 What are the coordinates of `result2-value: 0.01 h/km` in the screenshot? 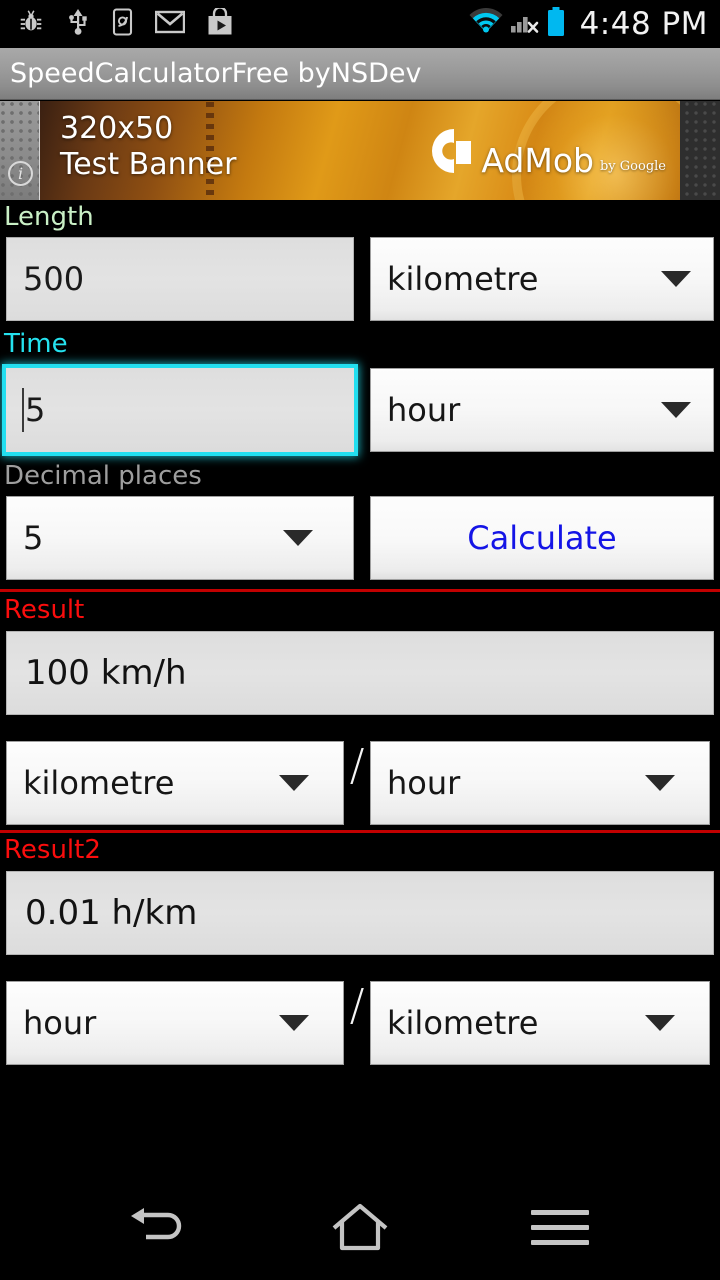 It's located at (360, 913).